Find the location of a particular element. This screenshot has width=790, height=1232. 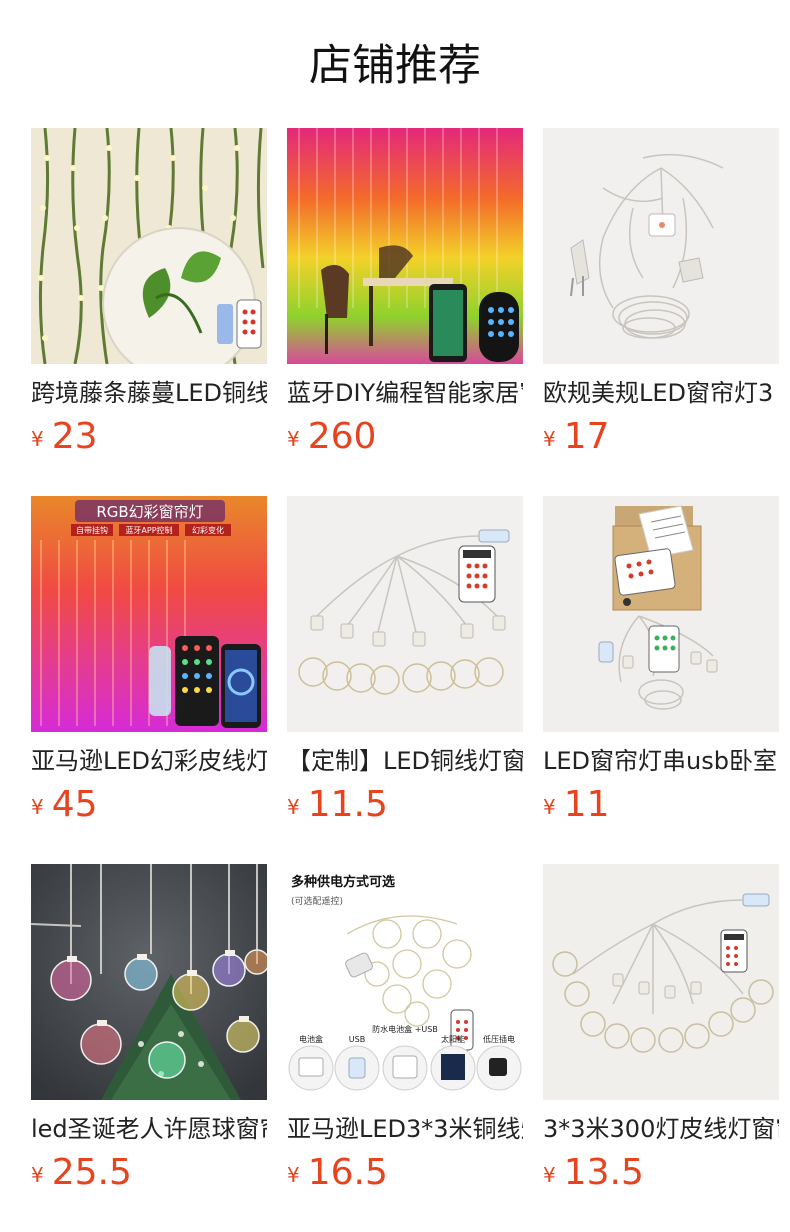

product-price: ¥25.5 is located at coordinates (149, 1173).